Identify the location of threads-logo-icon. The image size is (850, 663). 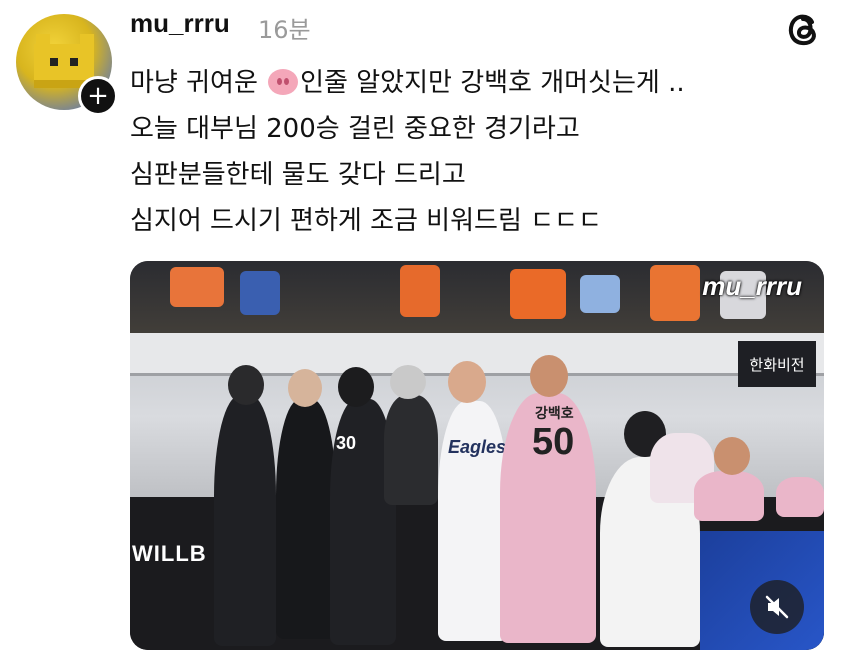
(803, 29).